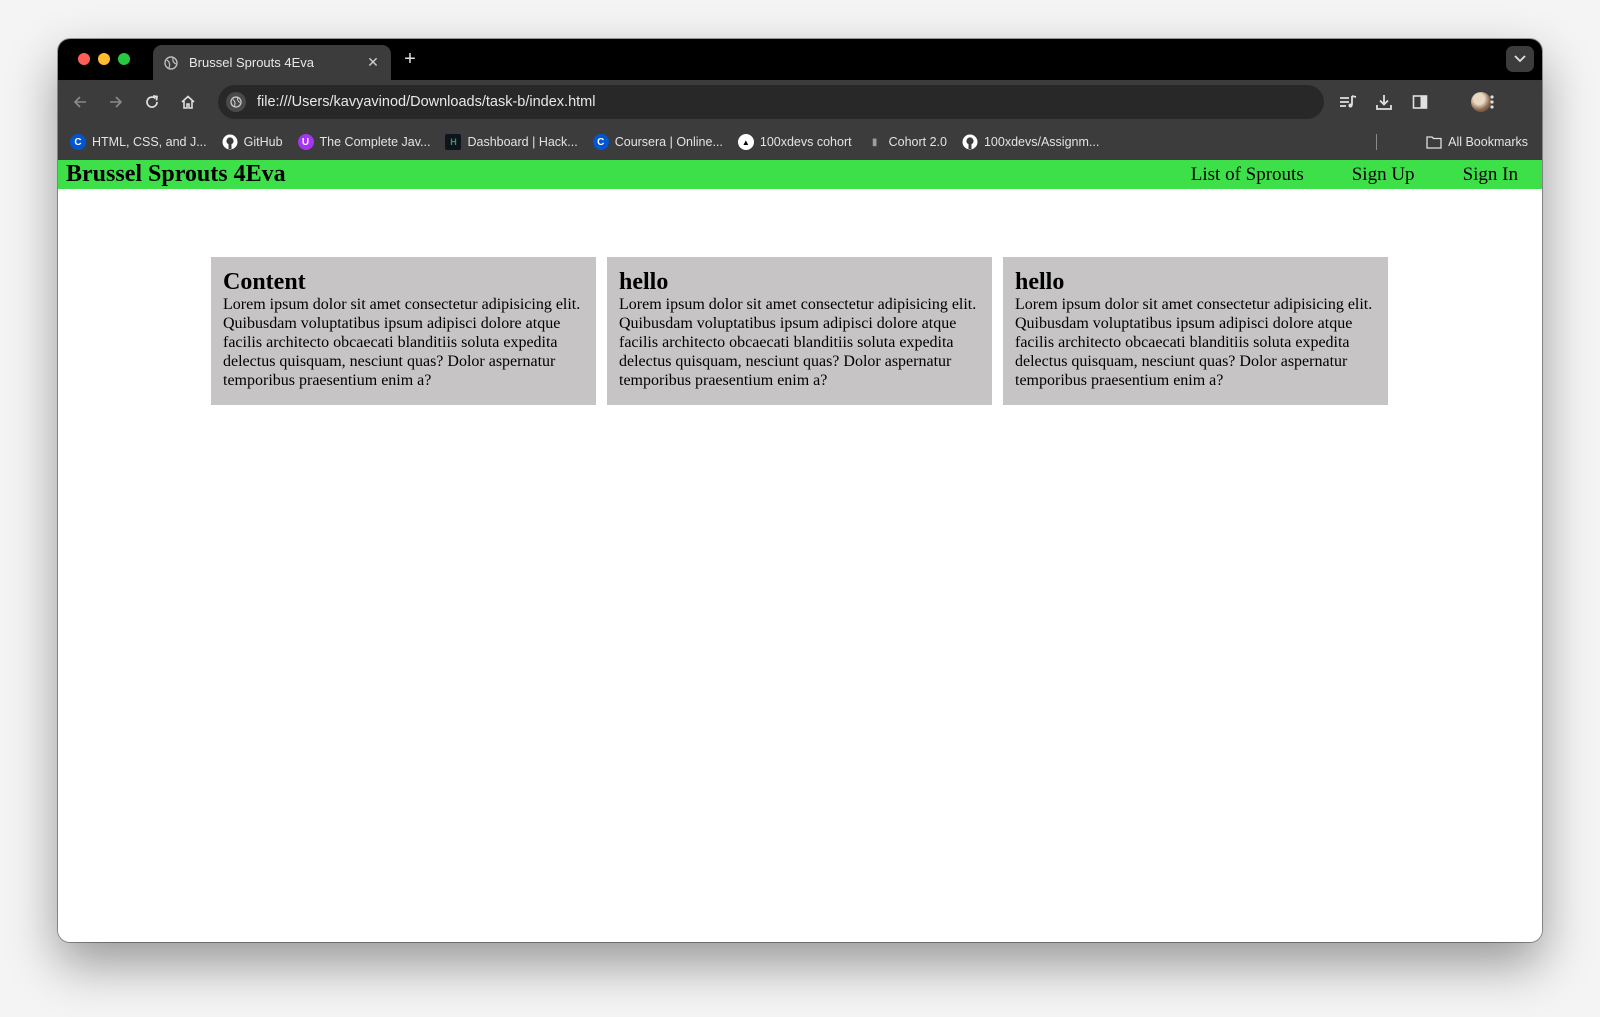 The image size is (1600, 1017). I want to click on side-panel-icon, so click(1420, 102).